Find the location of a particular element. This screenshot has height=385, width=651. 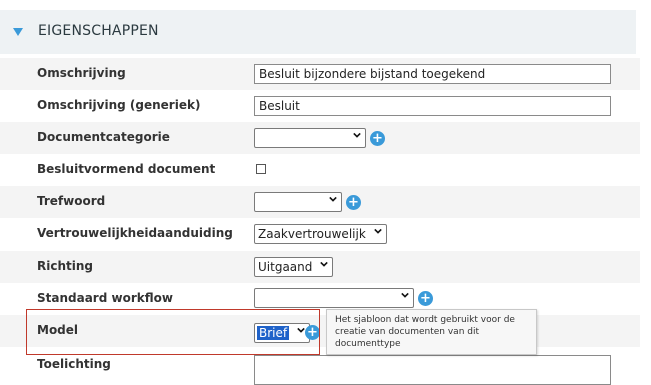

vertrouwelijkheid-select: Zaakvertrouwelijk is located at coordinates (320, 234).